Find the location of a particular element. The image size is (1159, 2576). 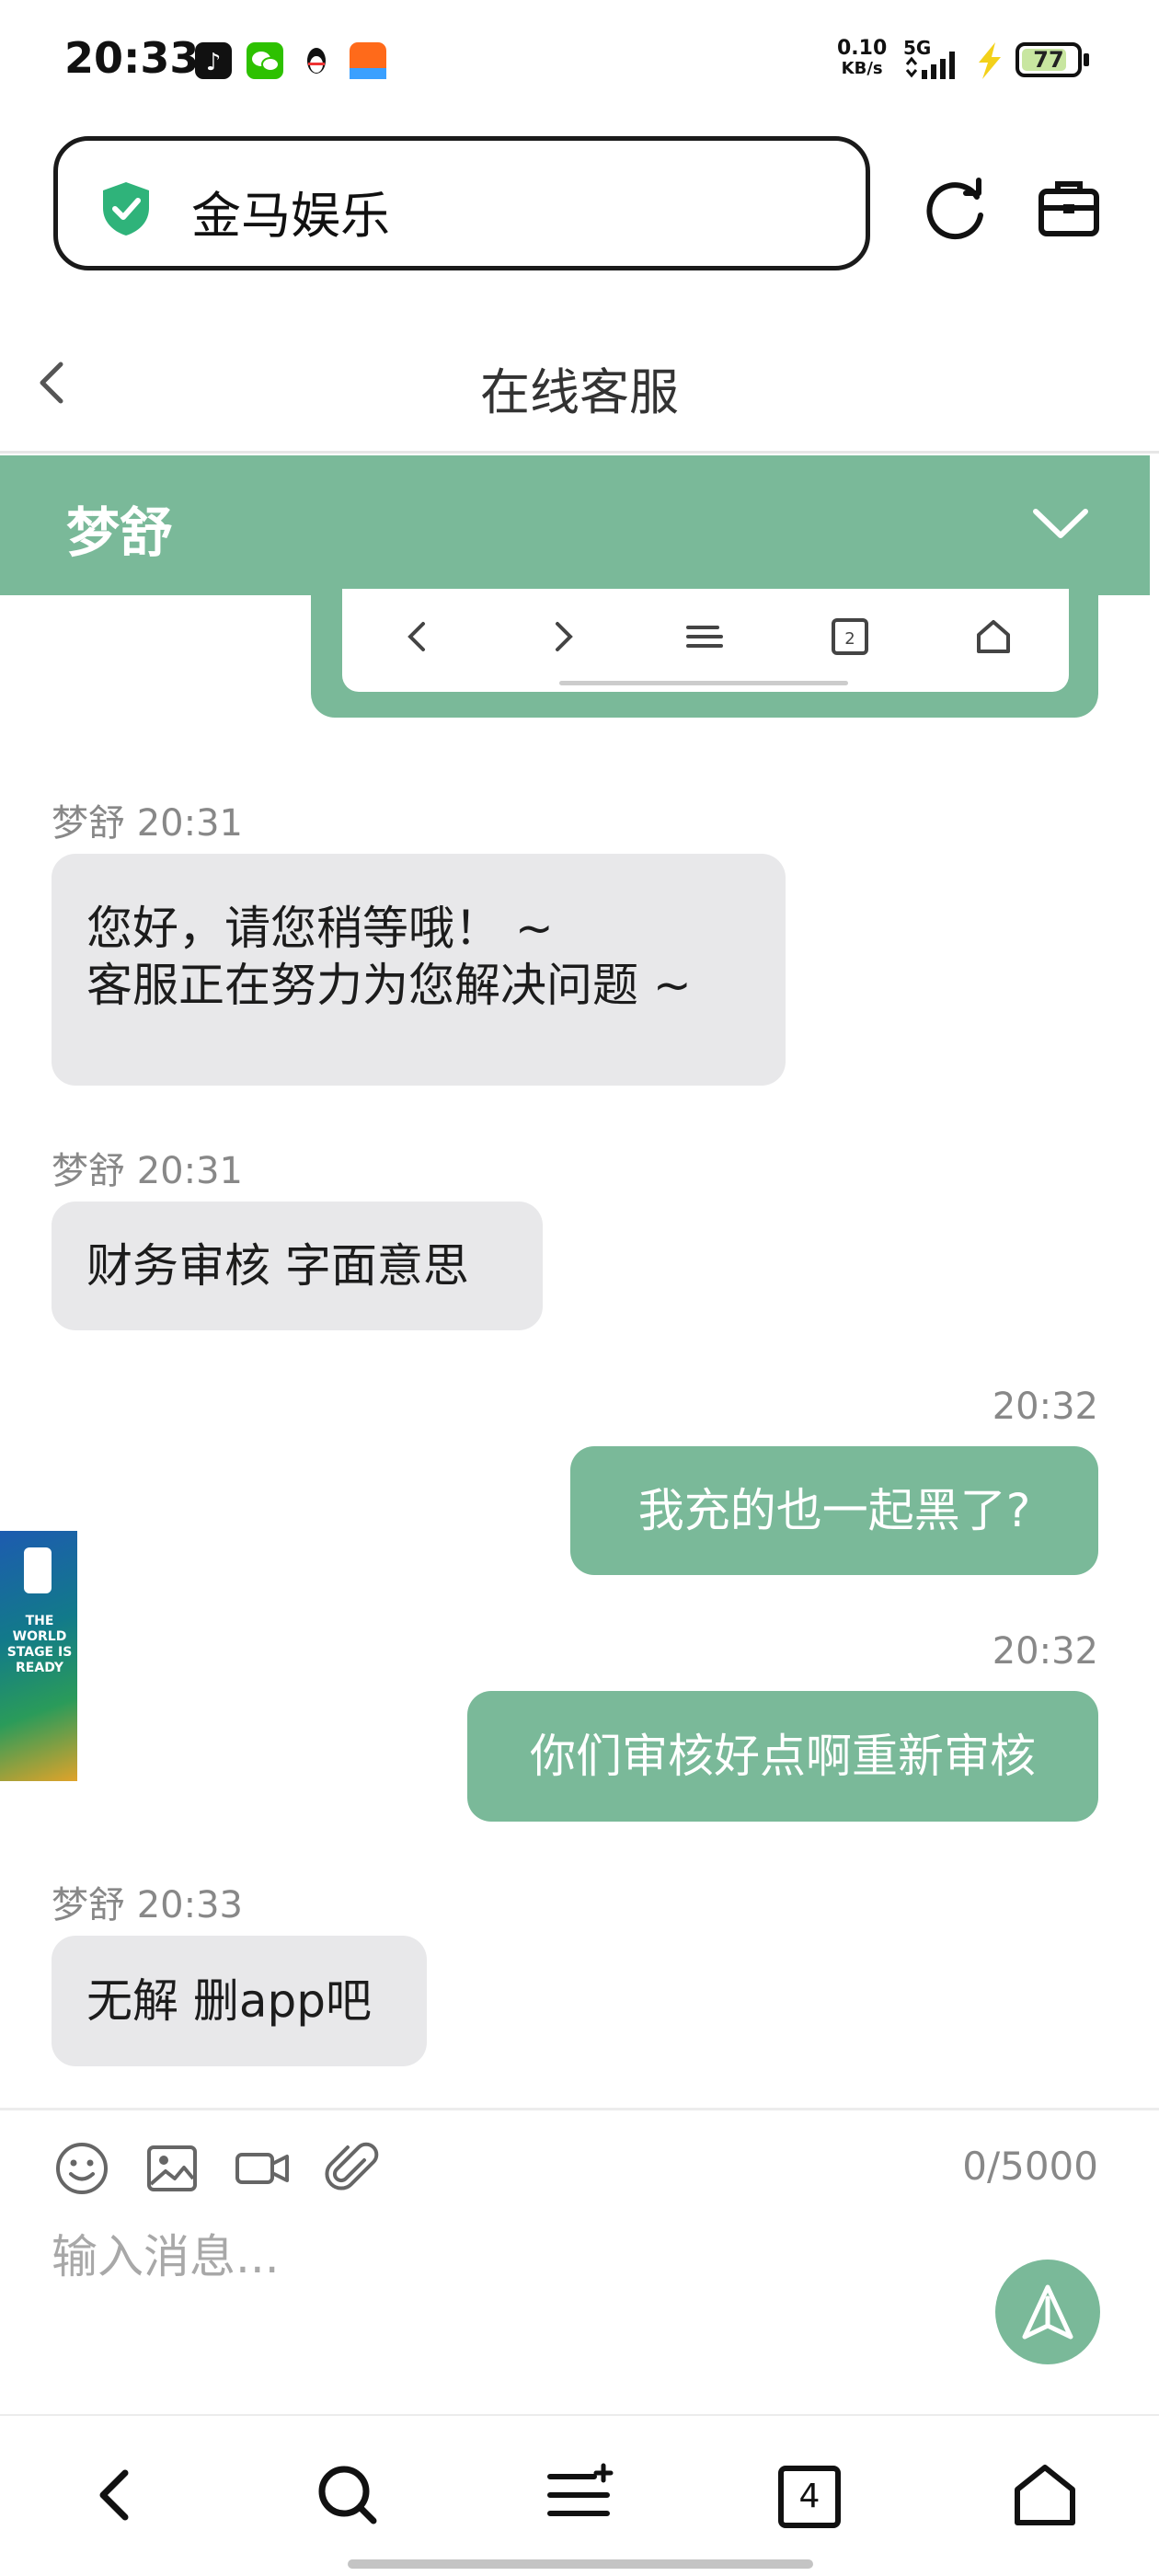

svg-text: 2 is located at coordinates (849, 639).